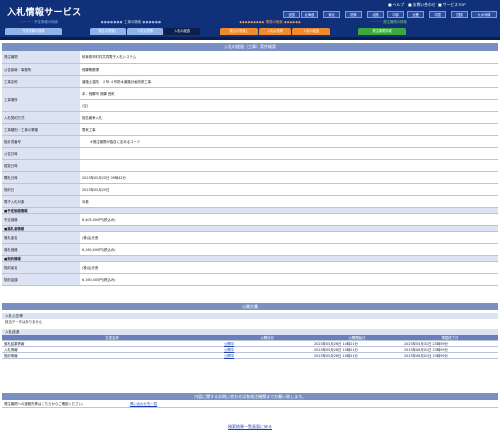  I want to click on detail-label: 電子入札対象, so click(41, 201).